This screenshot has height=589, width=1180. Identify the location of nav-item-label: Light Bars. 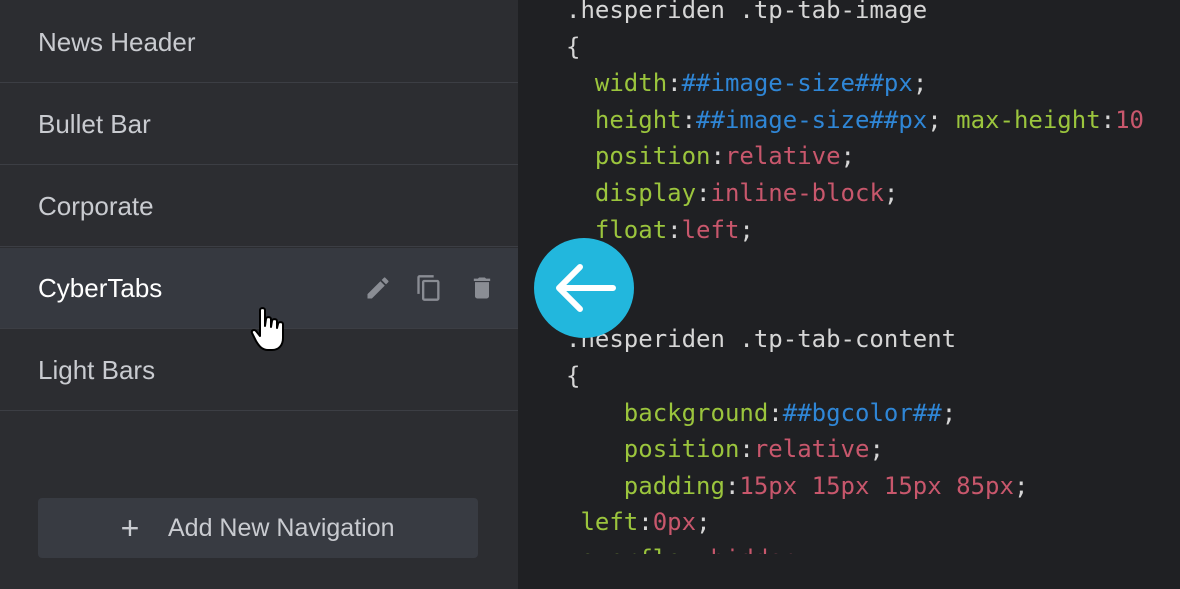
(97, 370).